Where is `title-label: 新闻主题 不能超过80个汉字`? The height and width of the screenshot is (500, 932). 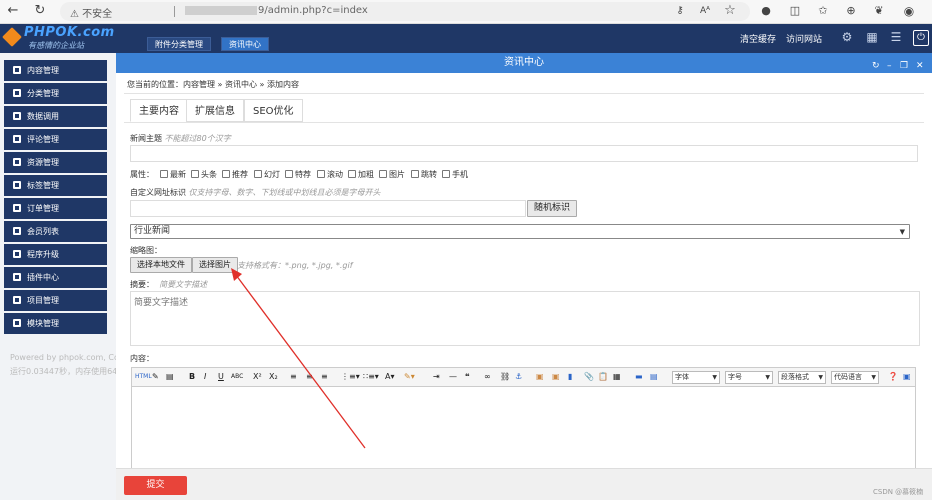 title-label: 新闻主题 不能超过80个汉字 is located at coordinates (180, 138).